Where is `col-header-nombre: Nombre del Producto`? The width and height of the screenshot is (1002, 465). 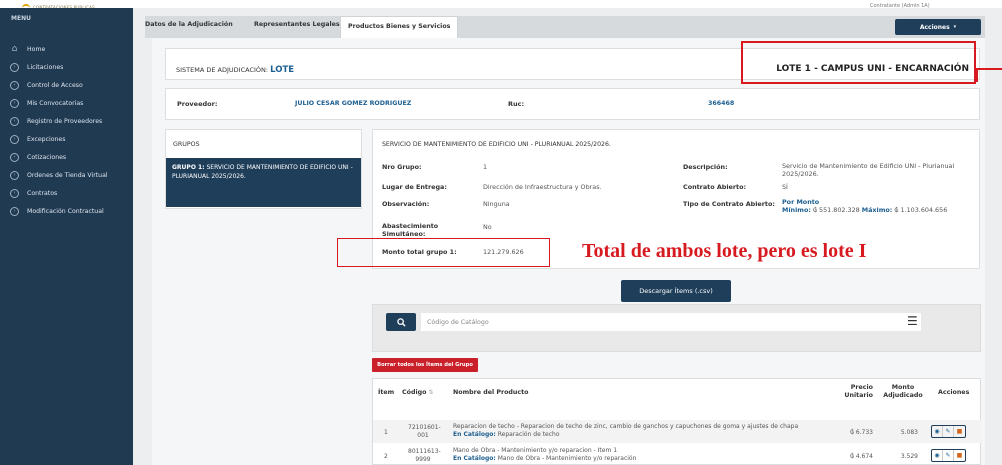 col-header-nombre: Nombre del Producto is located at coordinates (490, 392).